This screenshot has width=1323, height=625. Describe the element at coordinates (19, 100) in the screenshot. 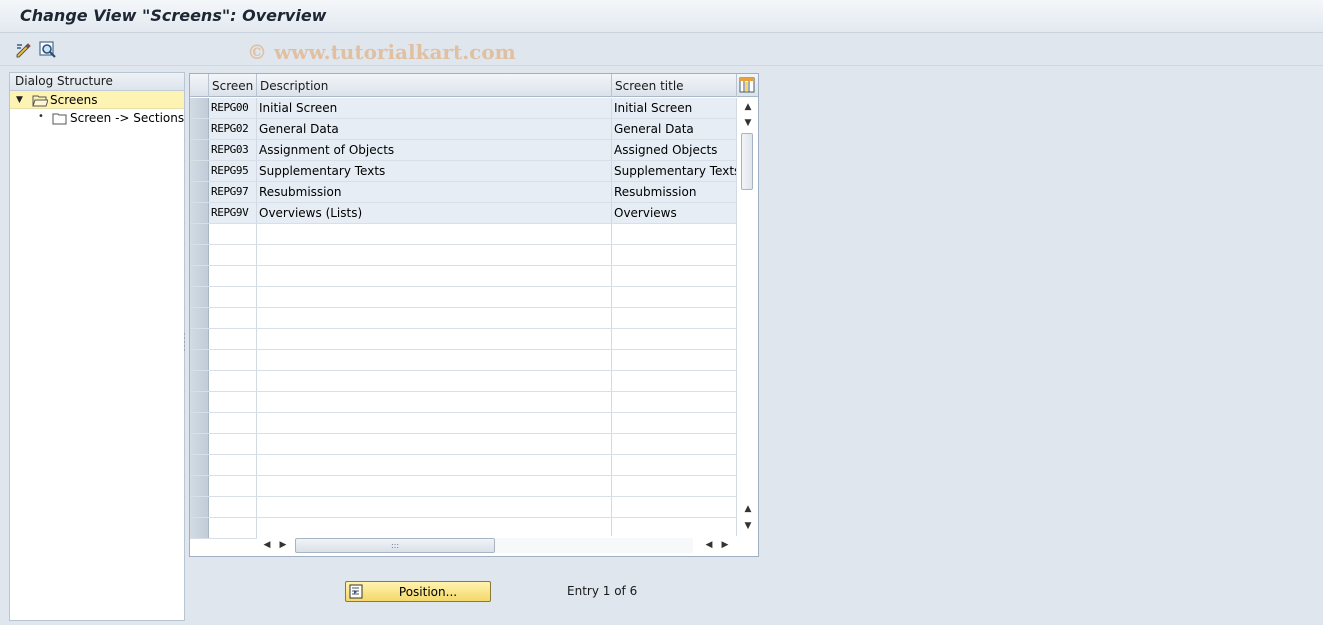

I see `expand-arrow-icon: ▼` at that location.